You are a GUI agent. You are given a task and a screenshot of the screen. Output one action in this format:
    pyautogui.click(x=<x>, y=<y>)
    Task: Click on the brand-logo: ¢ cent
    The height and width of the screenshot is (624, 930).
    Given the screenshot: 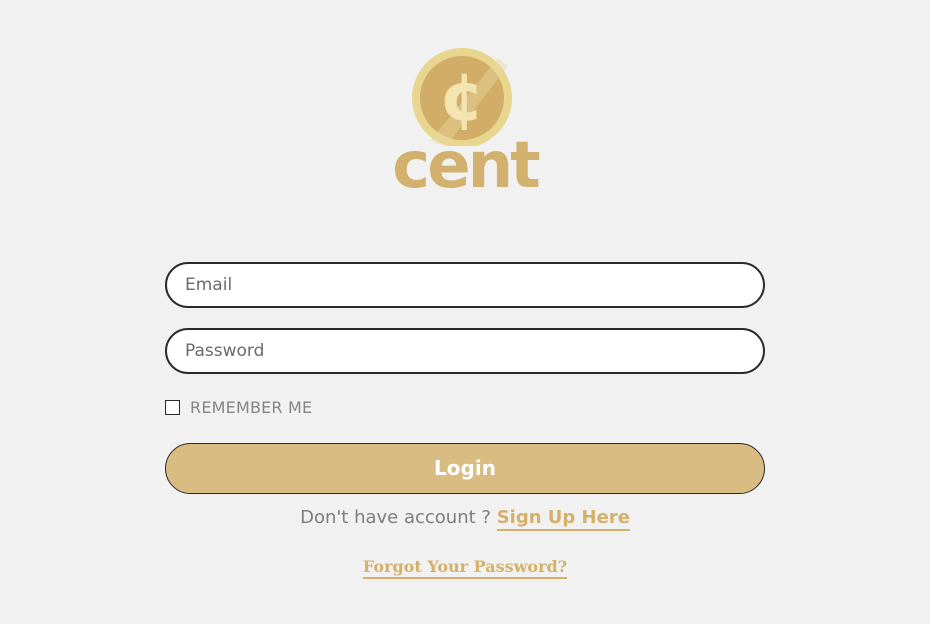 What is the action you would take?
    pyautogui.click(x=465, y=126)
    